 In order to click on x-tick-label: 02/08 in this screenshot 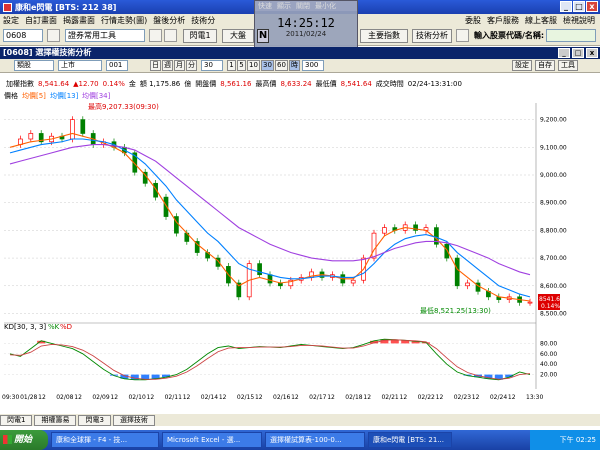, I will do `click(64, 397)`.